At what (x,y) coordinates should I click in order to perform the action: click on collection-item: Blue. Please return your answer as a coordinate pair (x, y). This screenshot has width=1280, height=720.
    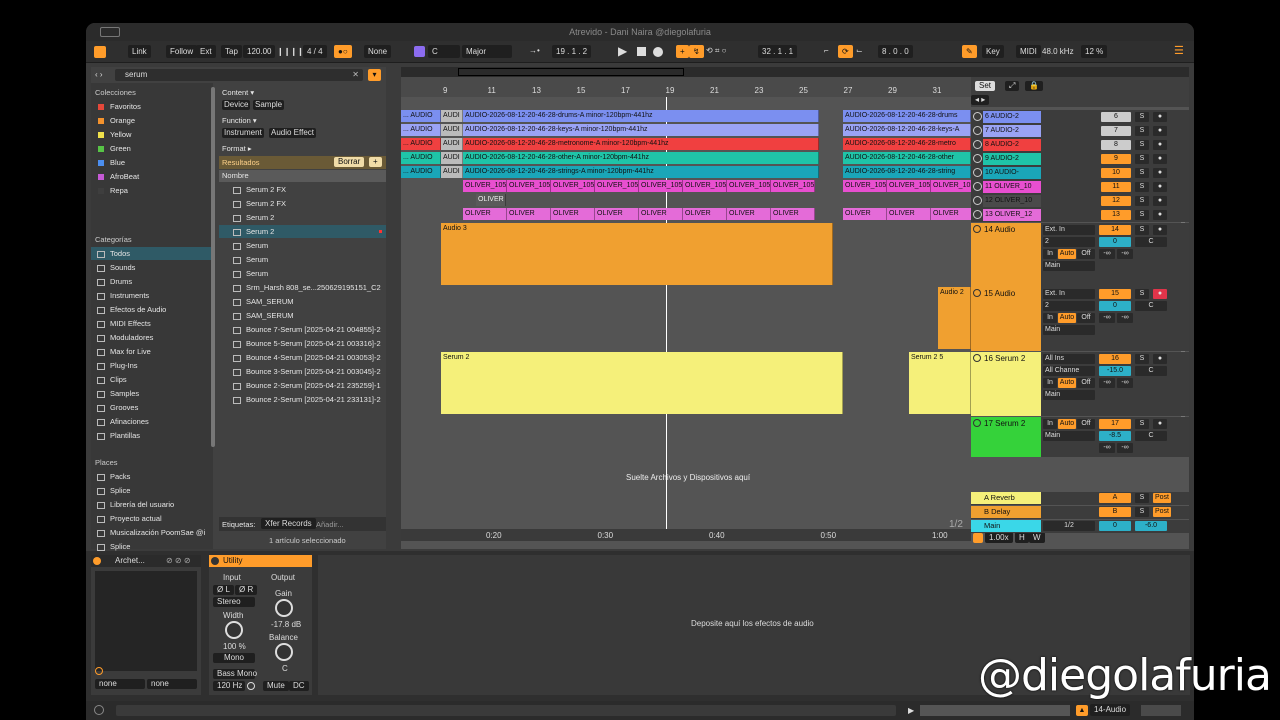
    Looking at the image, I should click on (110, 162).